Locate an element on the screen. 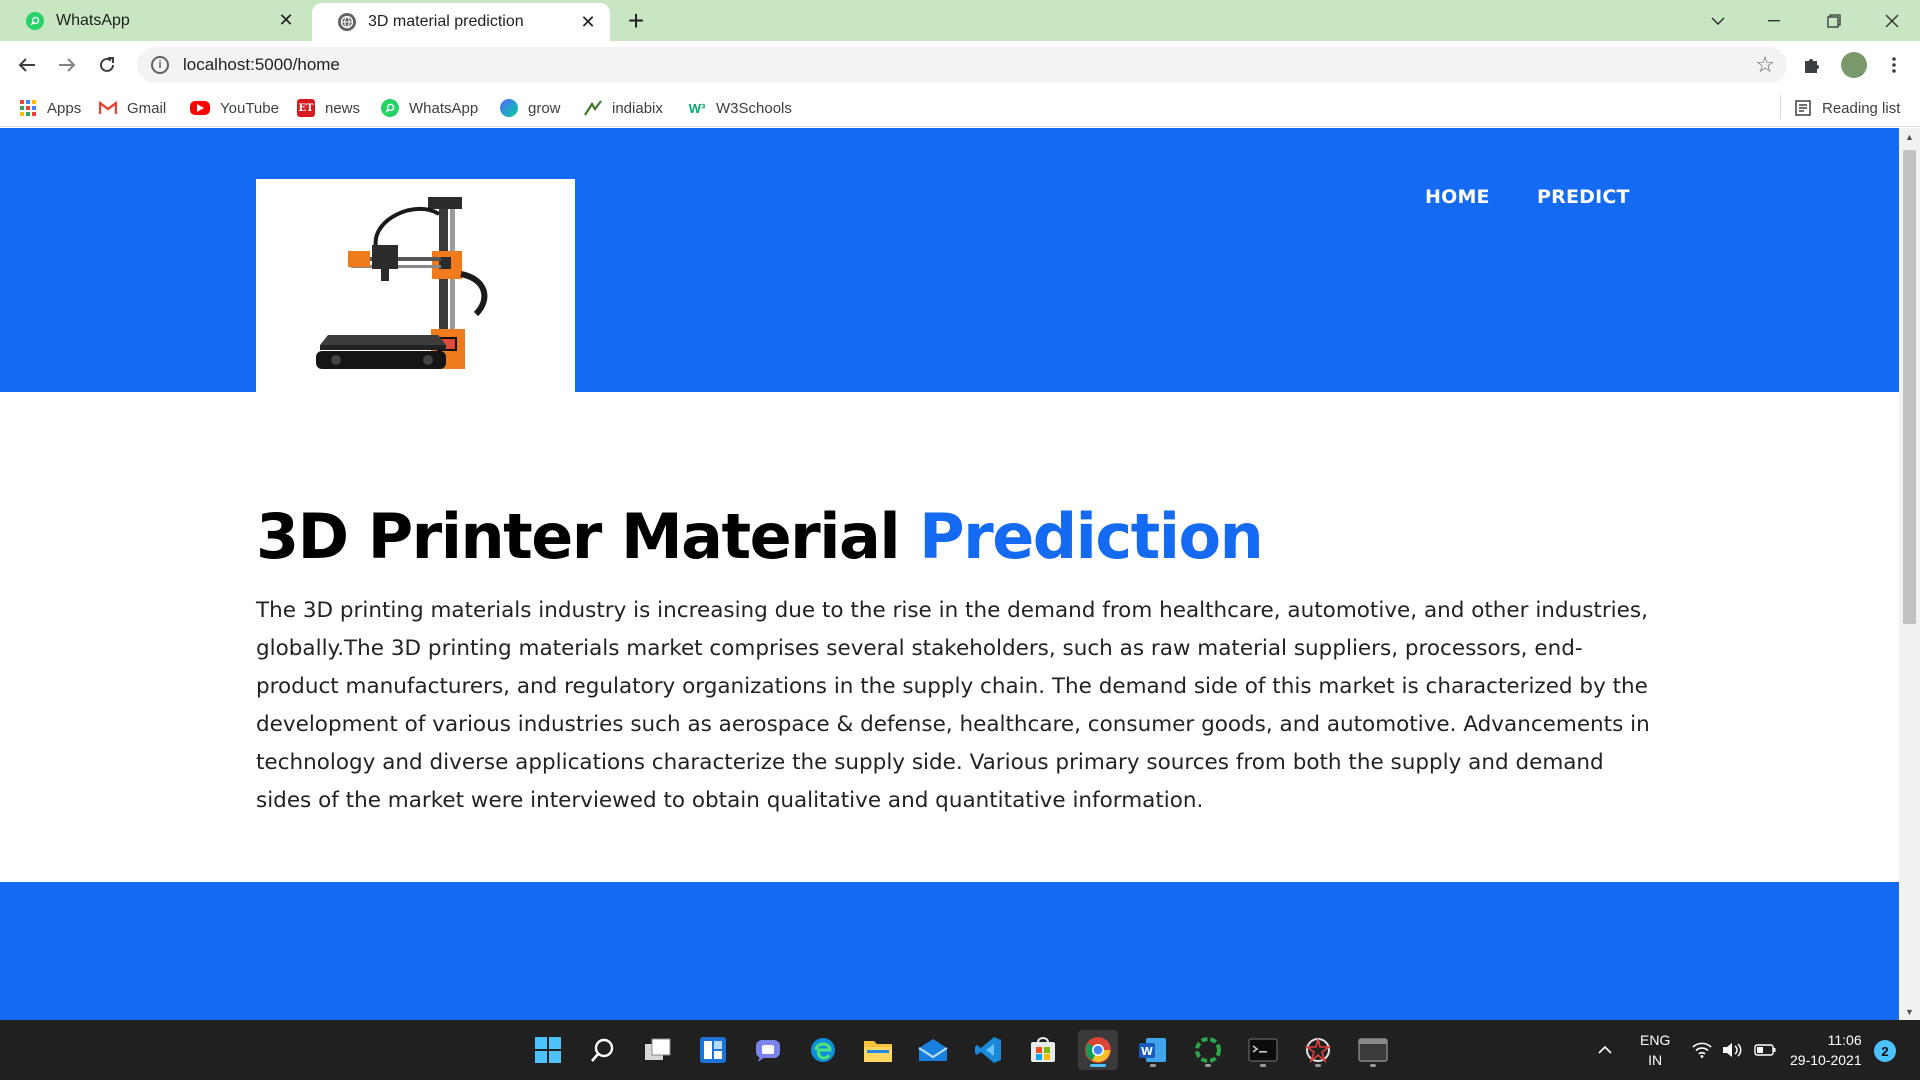  bookmark-indiabix: indiabix is located at coordinates (623, 108).